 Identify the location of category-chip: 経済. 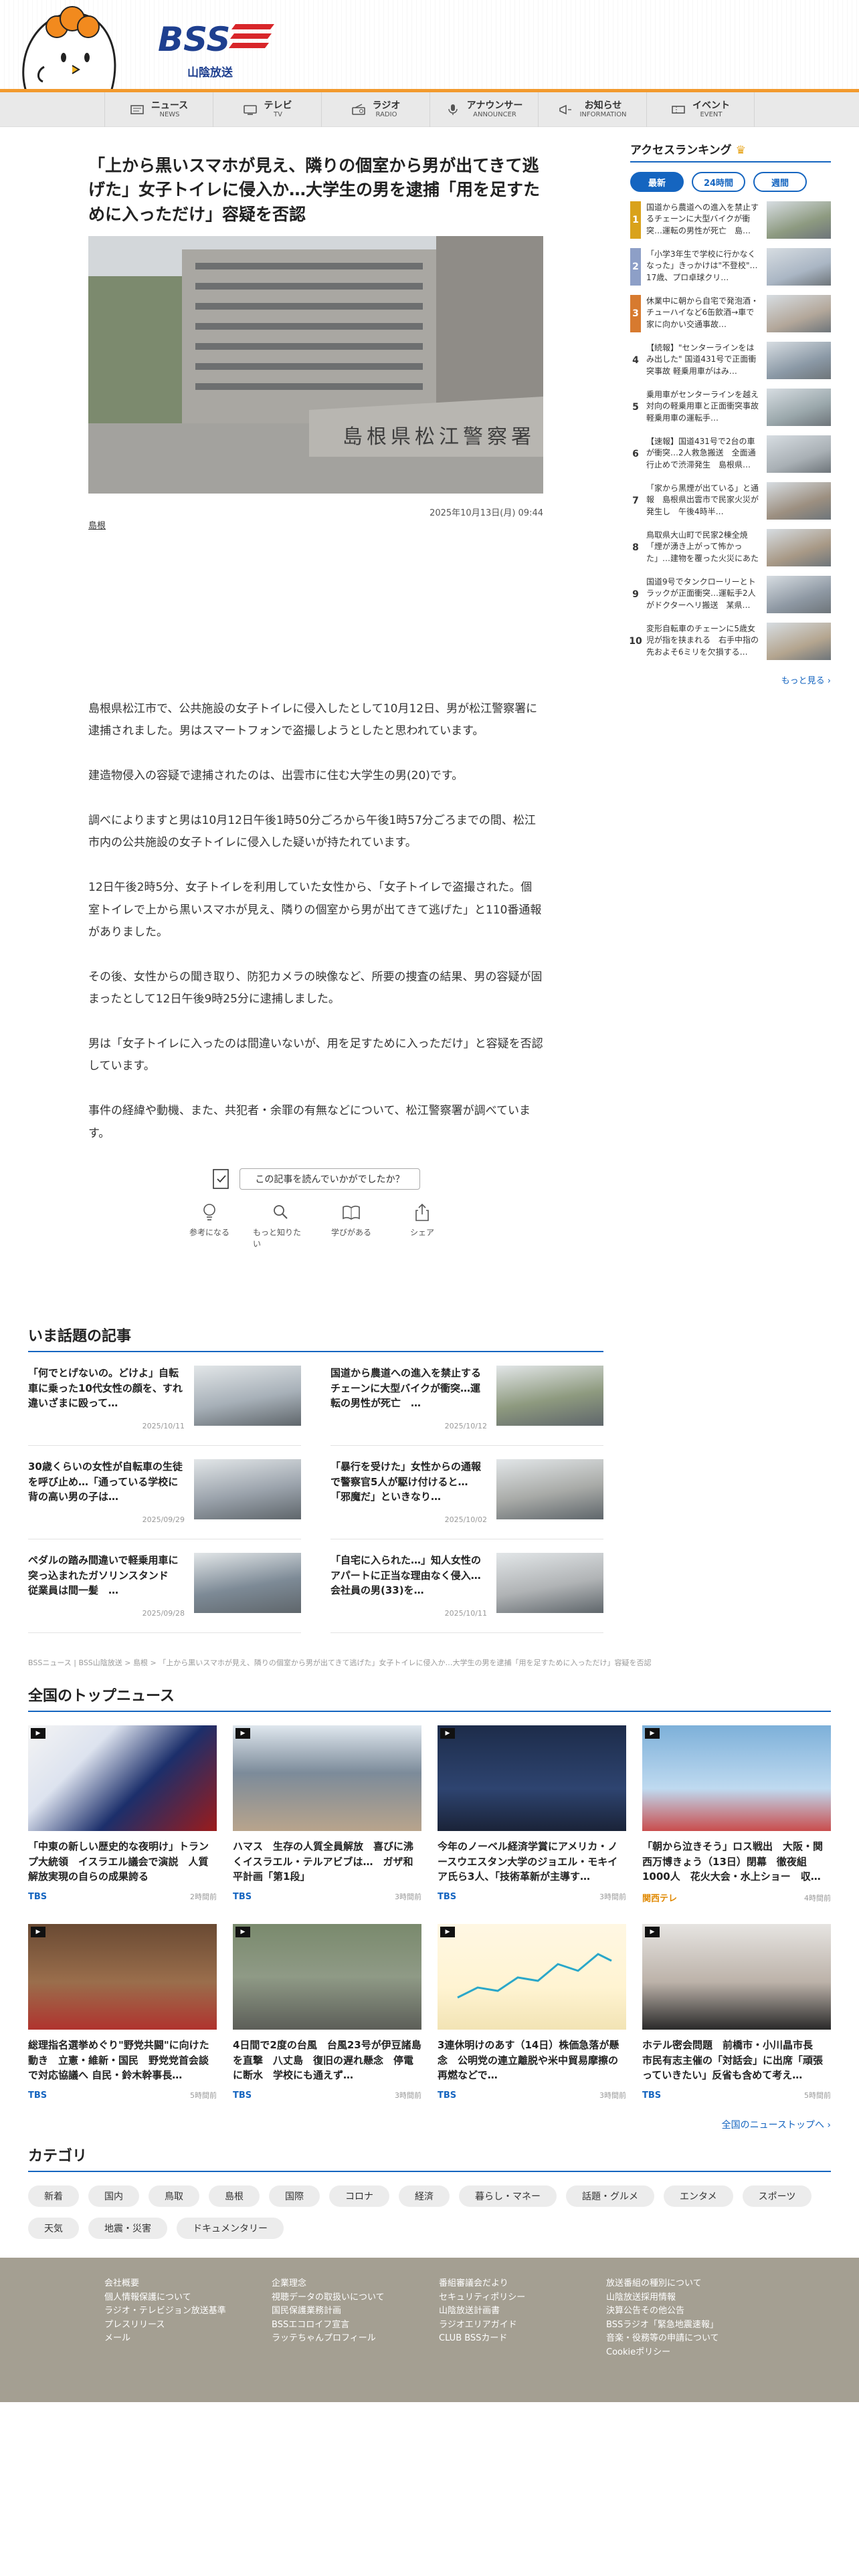
(424, 2196).